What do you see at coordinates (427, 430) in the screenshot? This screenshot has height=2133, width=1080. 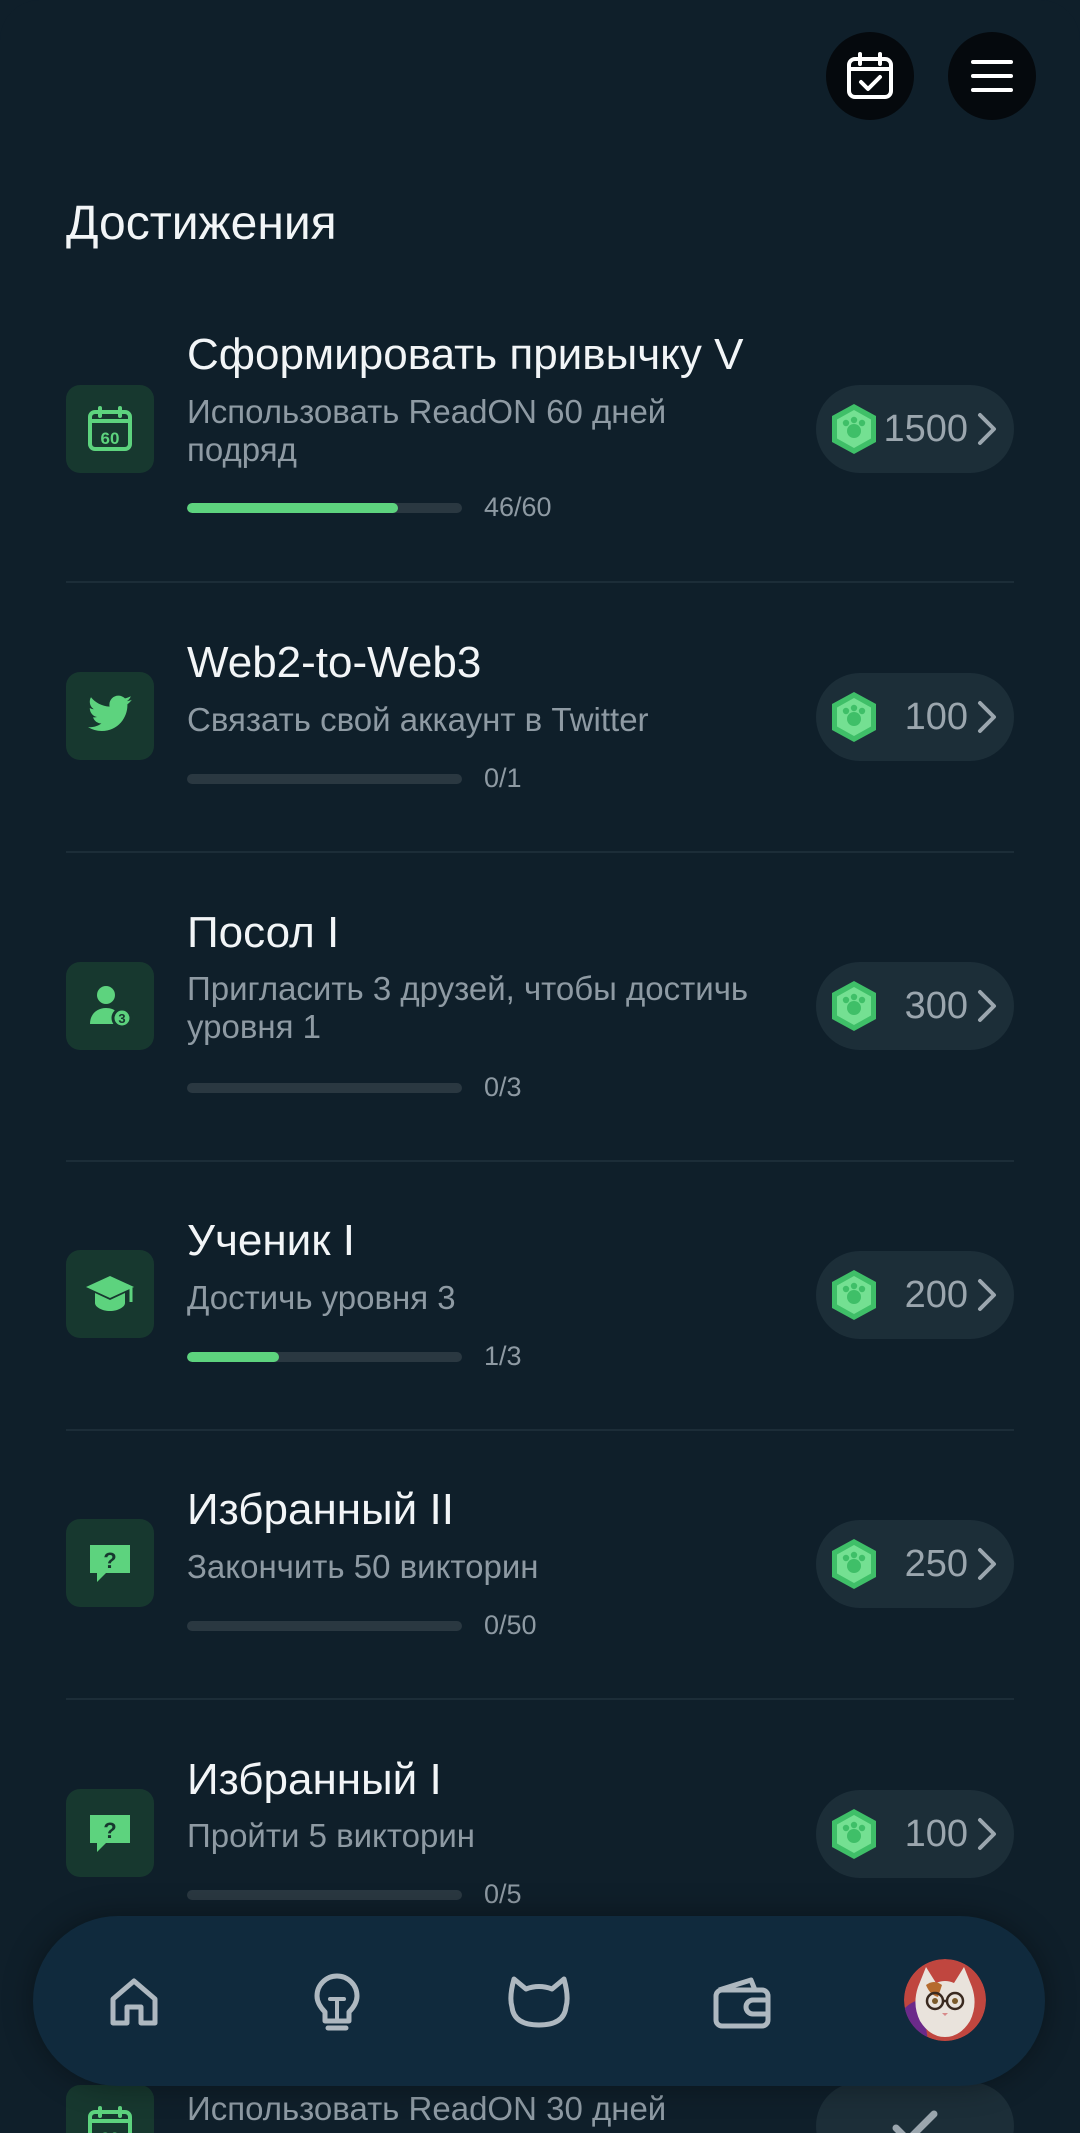 I see `achievement-description: Использовать ReadON 60 дней подряд` at bounding box center [427, 430].